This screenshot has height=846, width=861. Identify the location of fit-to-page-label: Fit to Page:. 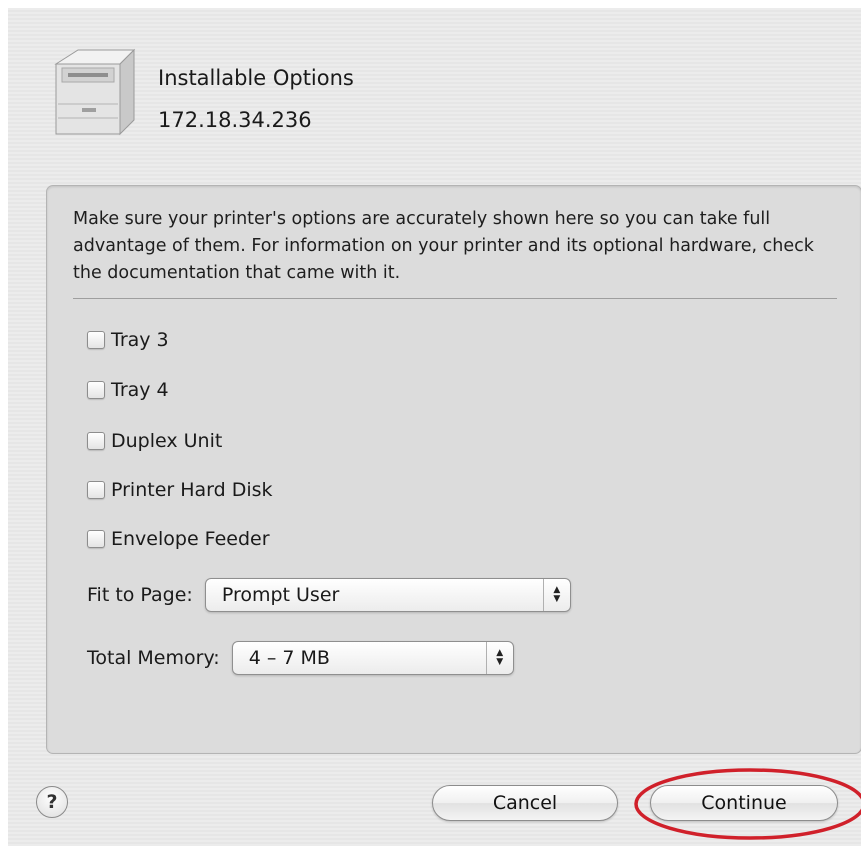
(140, 595).